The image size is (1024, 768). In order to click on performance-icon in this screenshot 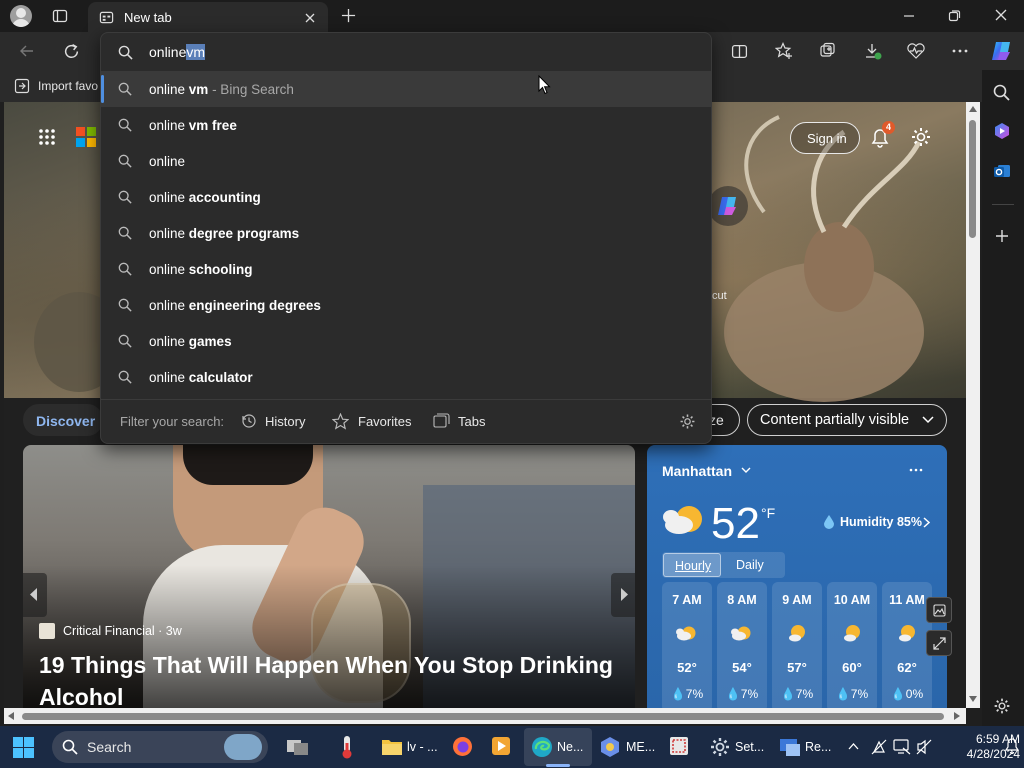, I will do `click(916, 51)`.